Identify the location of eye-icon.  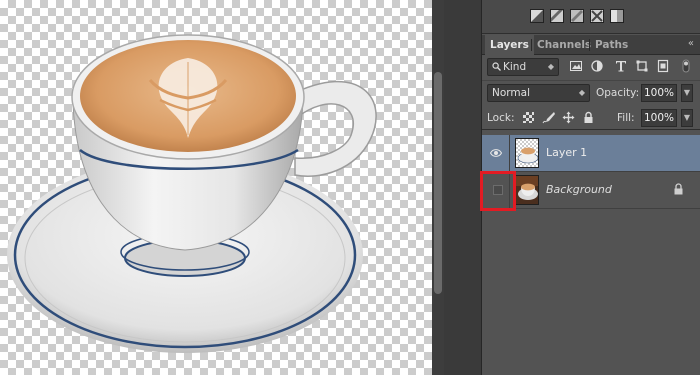
(496, 153).